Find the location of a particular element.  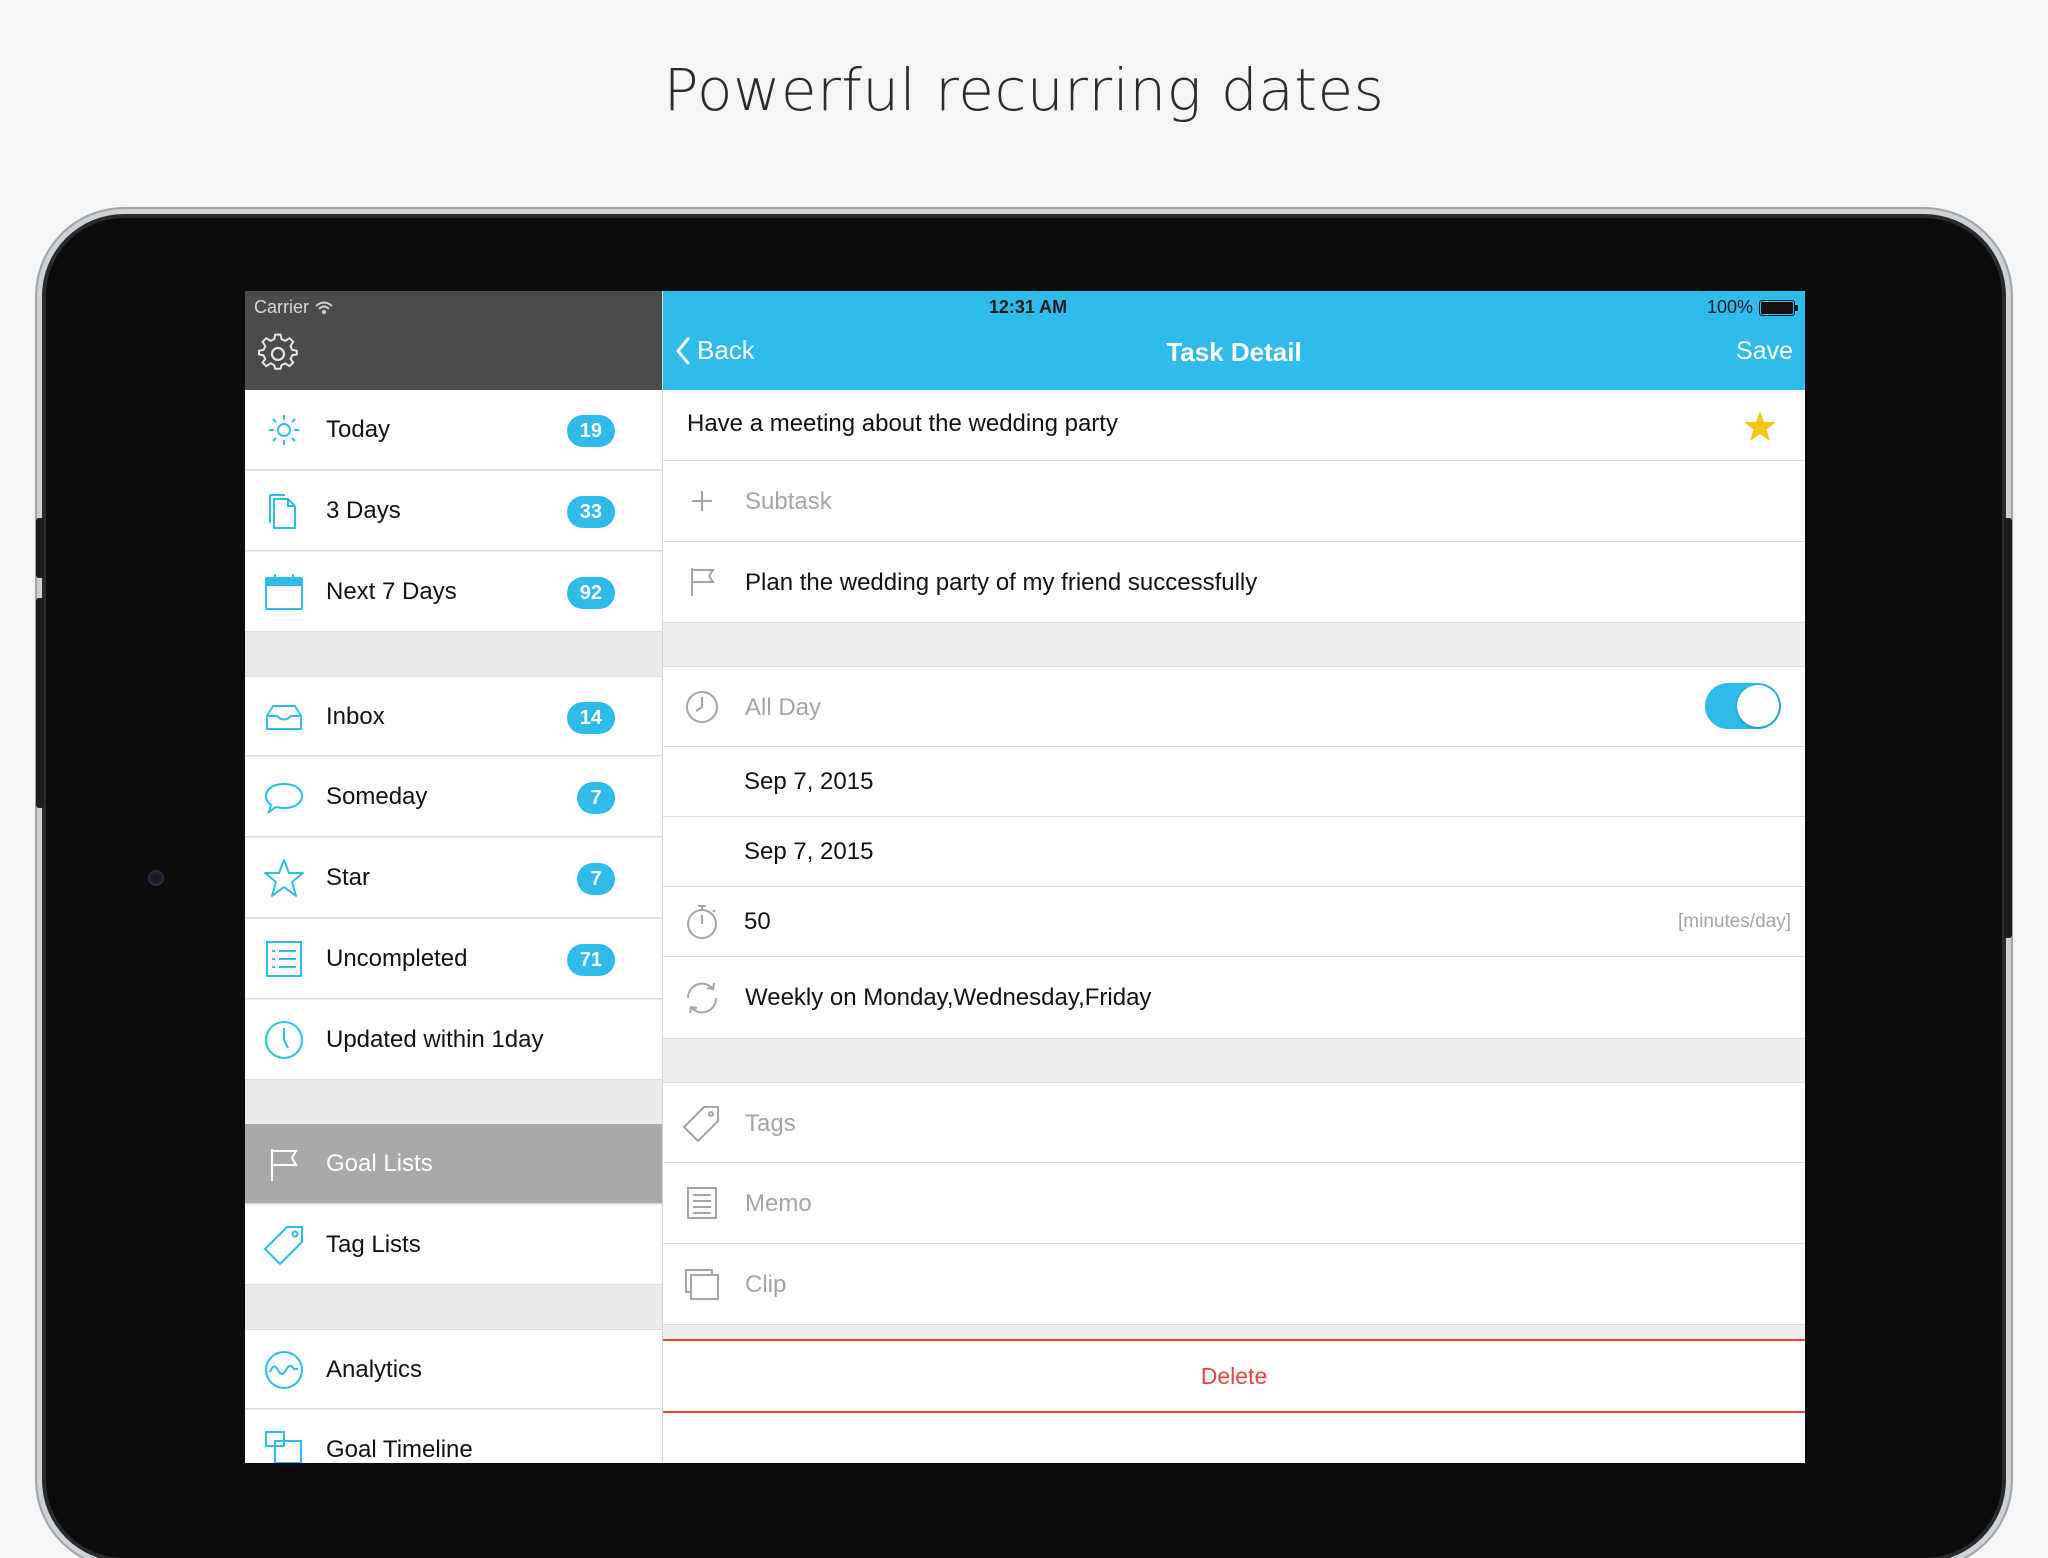

sidebar-item-updated-within-1day: Updated within 1day is located at coordinates (453, 1040).